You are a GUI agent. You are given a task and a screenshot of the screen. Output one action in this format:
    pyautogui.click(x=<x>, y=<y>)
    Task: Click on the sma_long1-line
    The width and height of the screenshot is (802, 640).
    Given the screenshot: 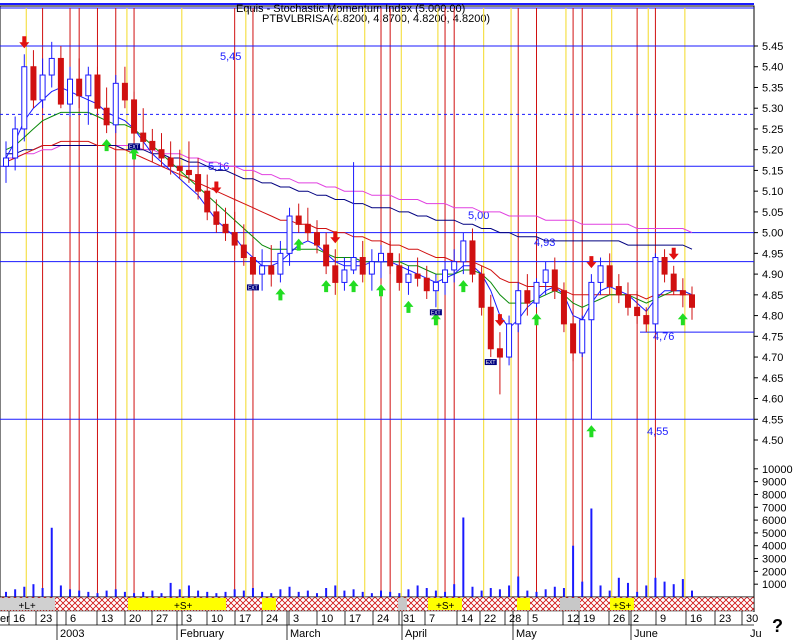 What is the action you would take?
    pyautogui.click(x=349, y=197)
    